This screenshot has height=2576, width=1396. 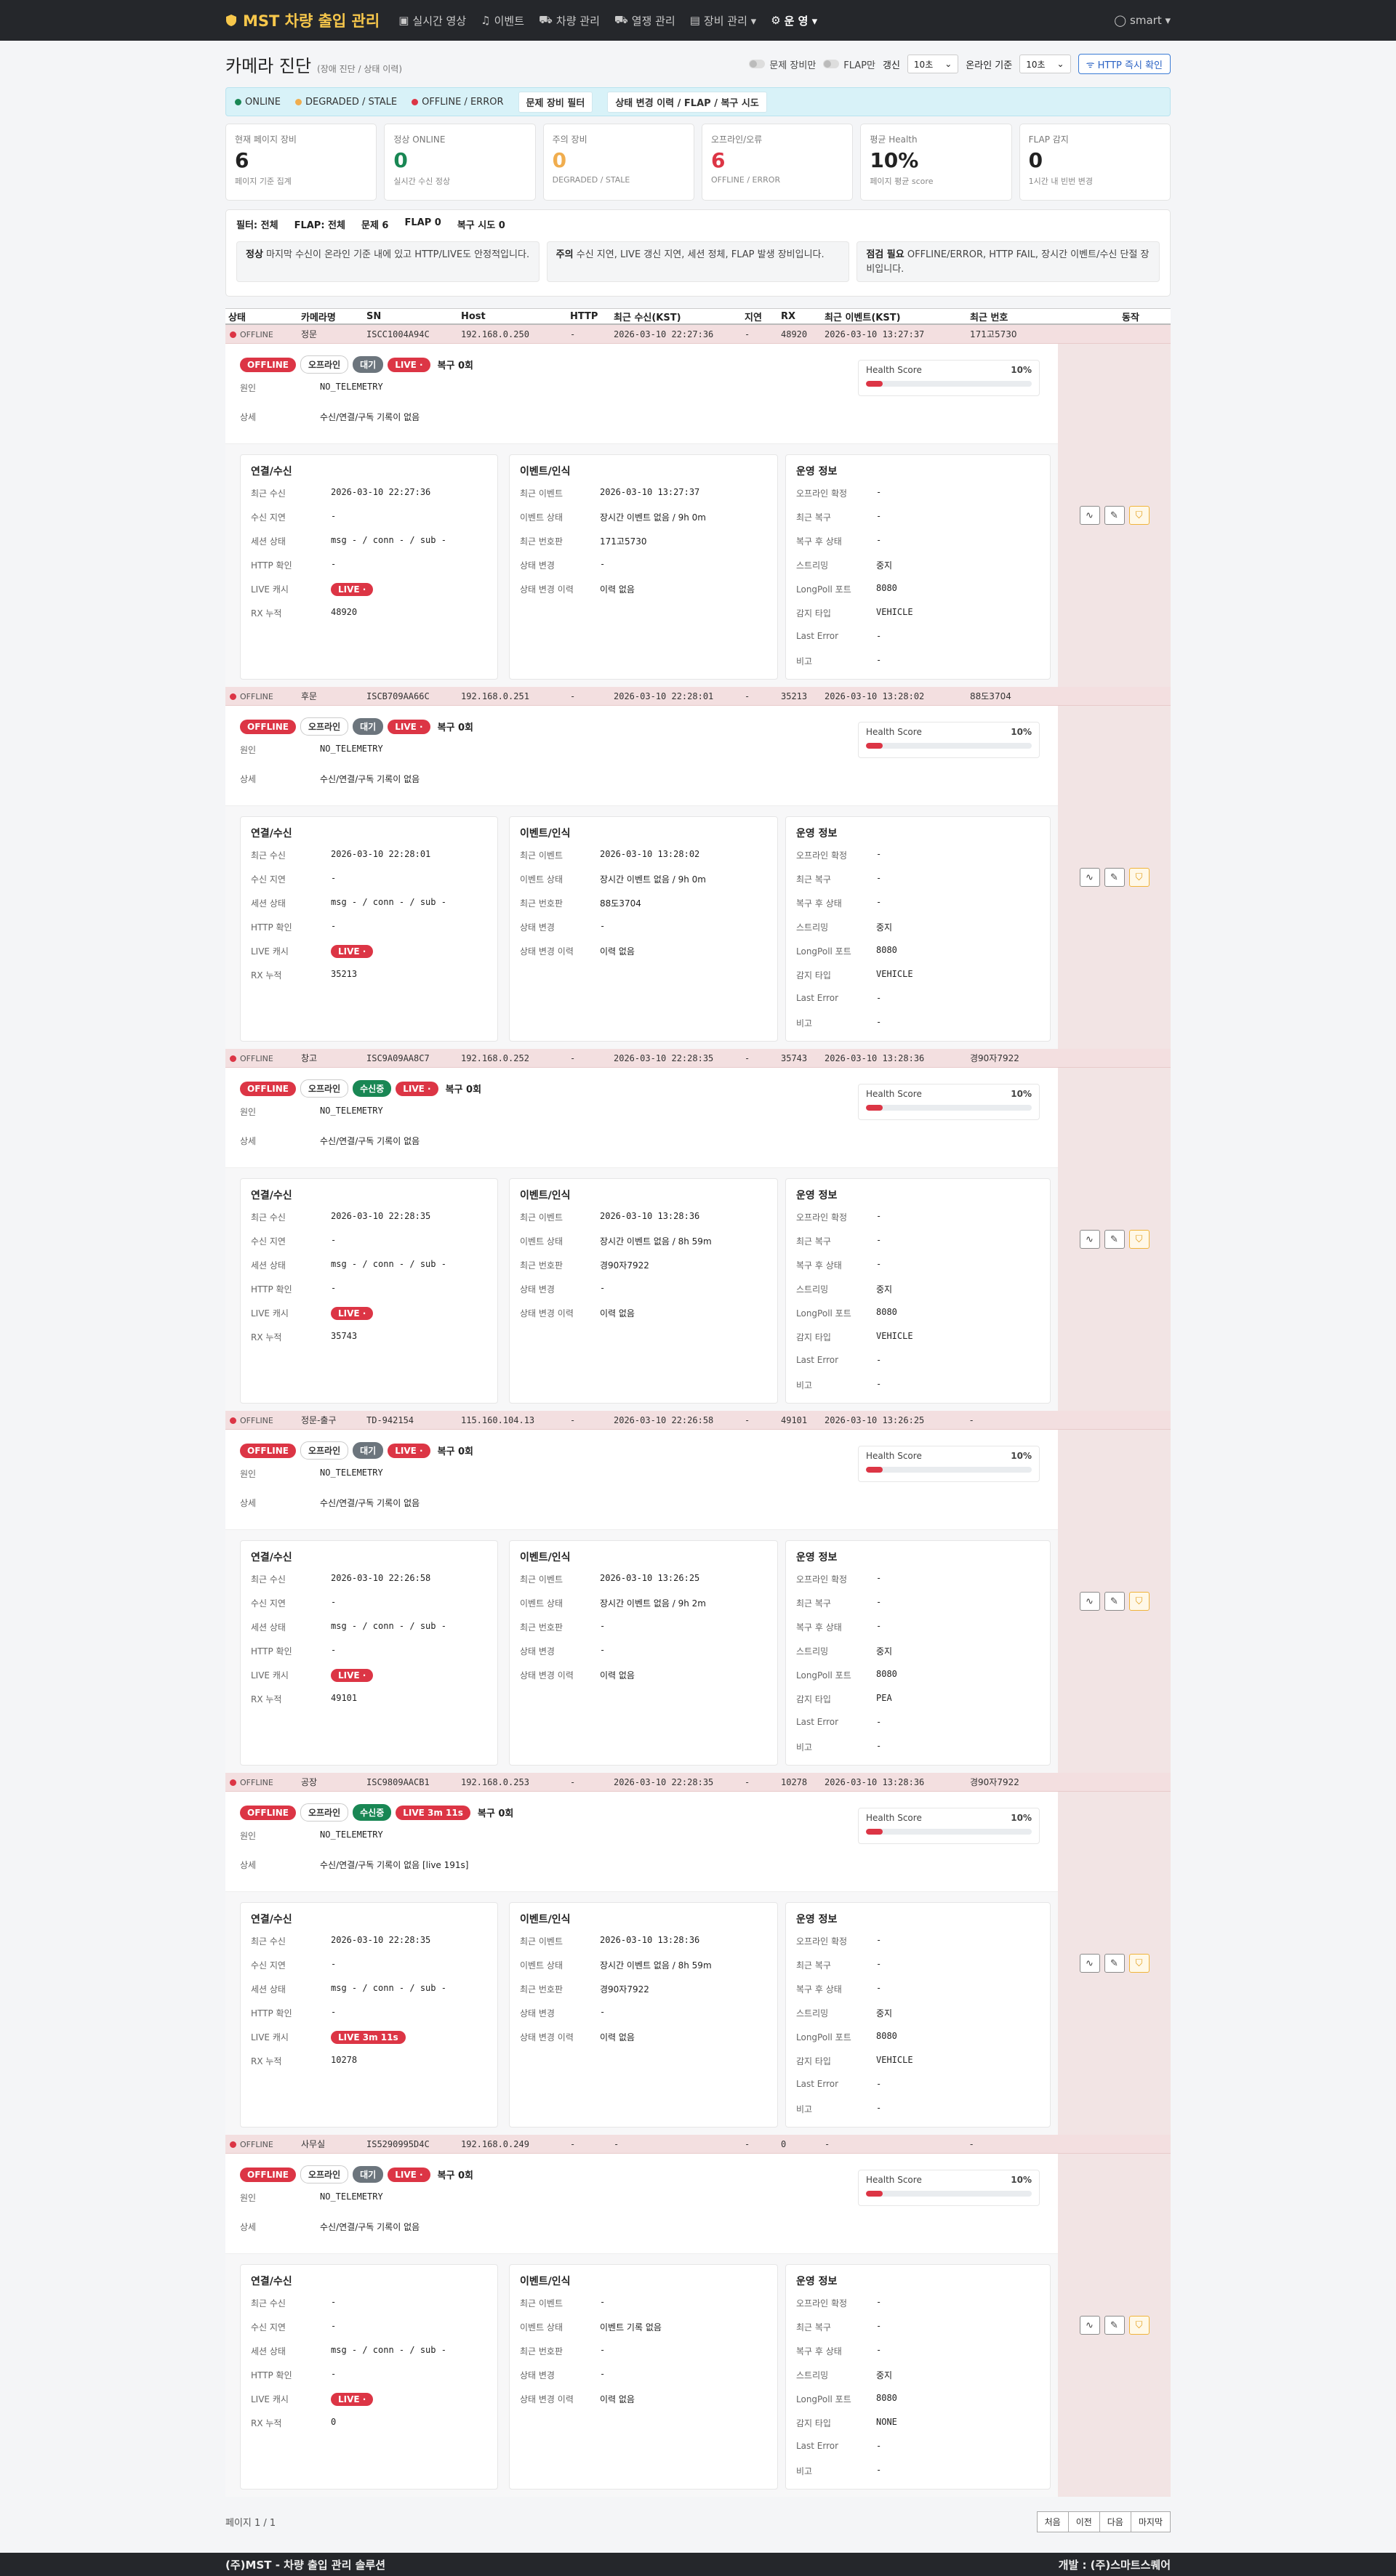 What do you see at coordinates (360, 1088) in the screenshot?
I see `status-badges: OFFLINE 오프라인 수신중 LIVE · 복구 0회` at bounding box center [360, 1088].